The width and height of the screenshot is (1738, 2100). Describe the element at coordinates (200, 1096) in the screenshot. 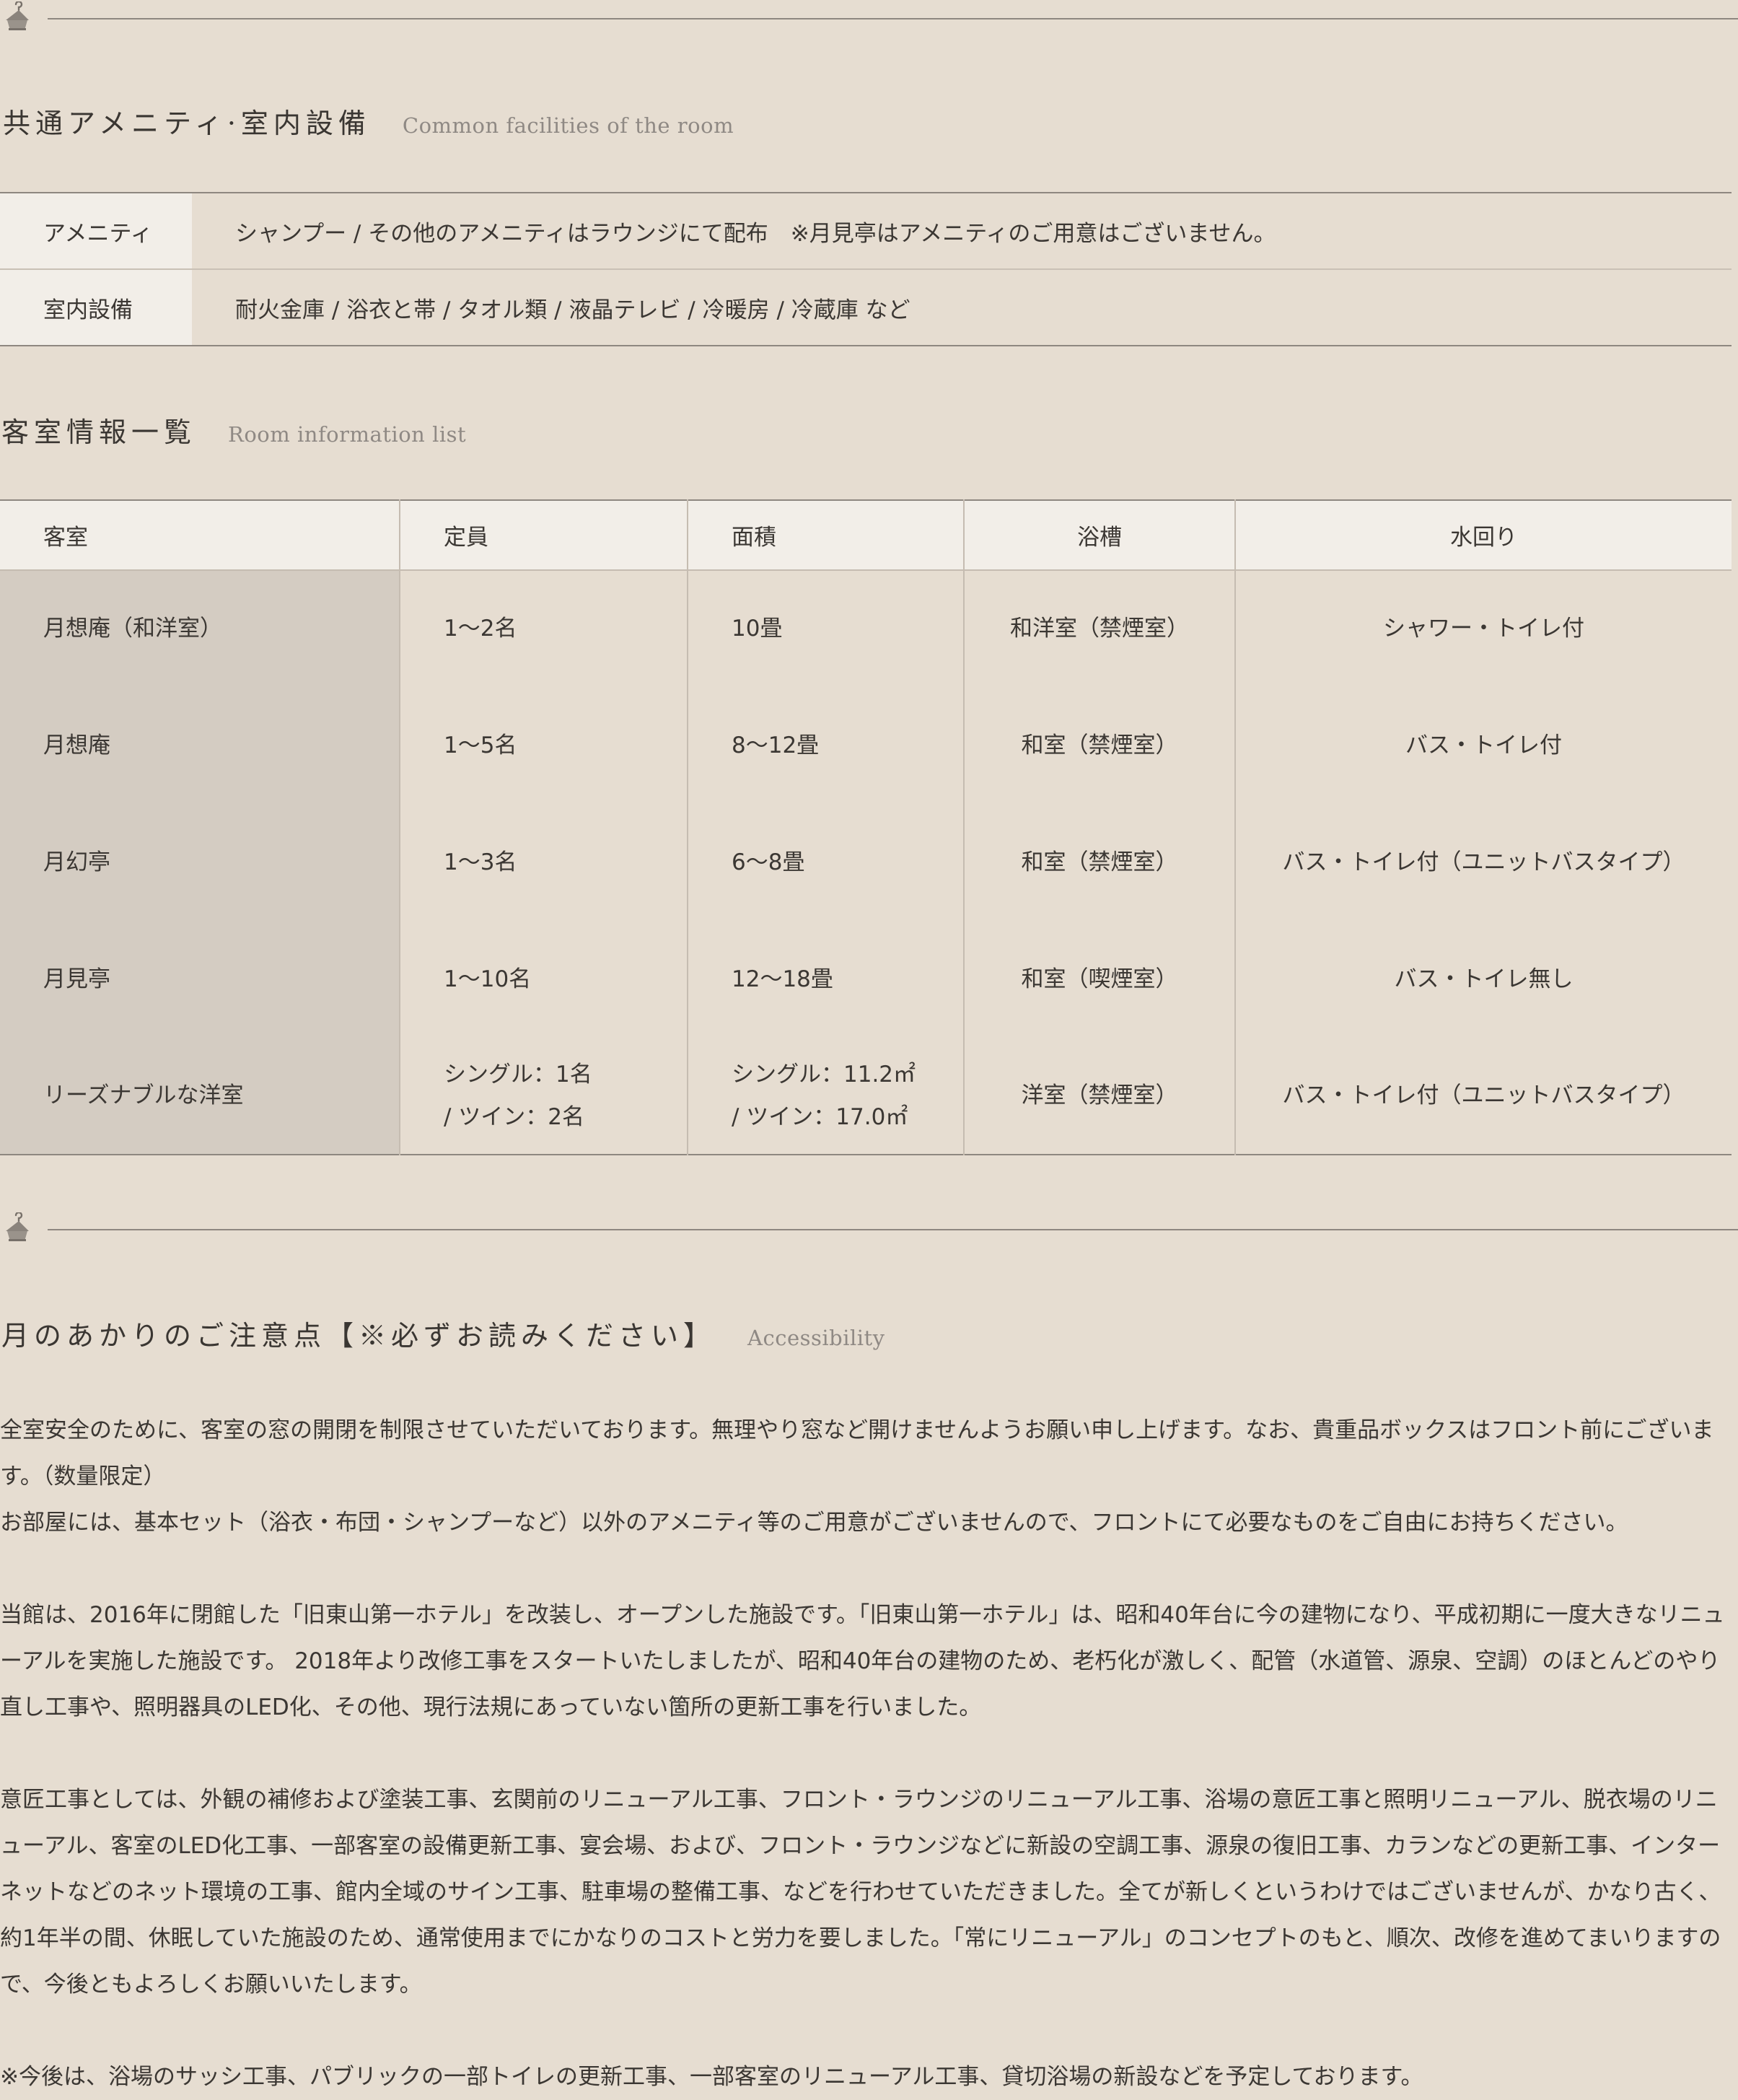

I see `room-name: リーズナブルな洋室` at that location.